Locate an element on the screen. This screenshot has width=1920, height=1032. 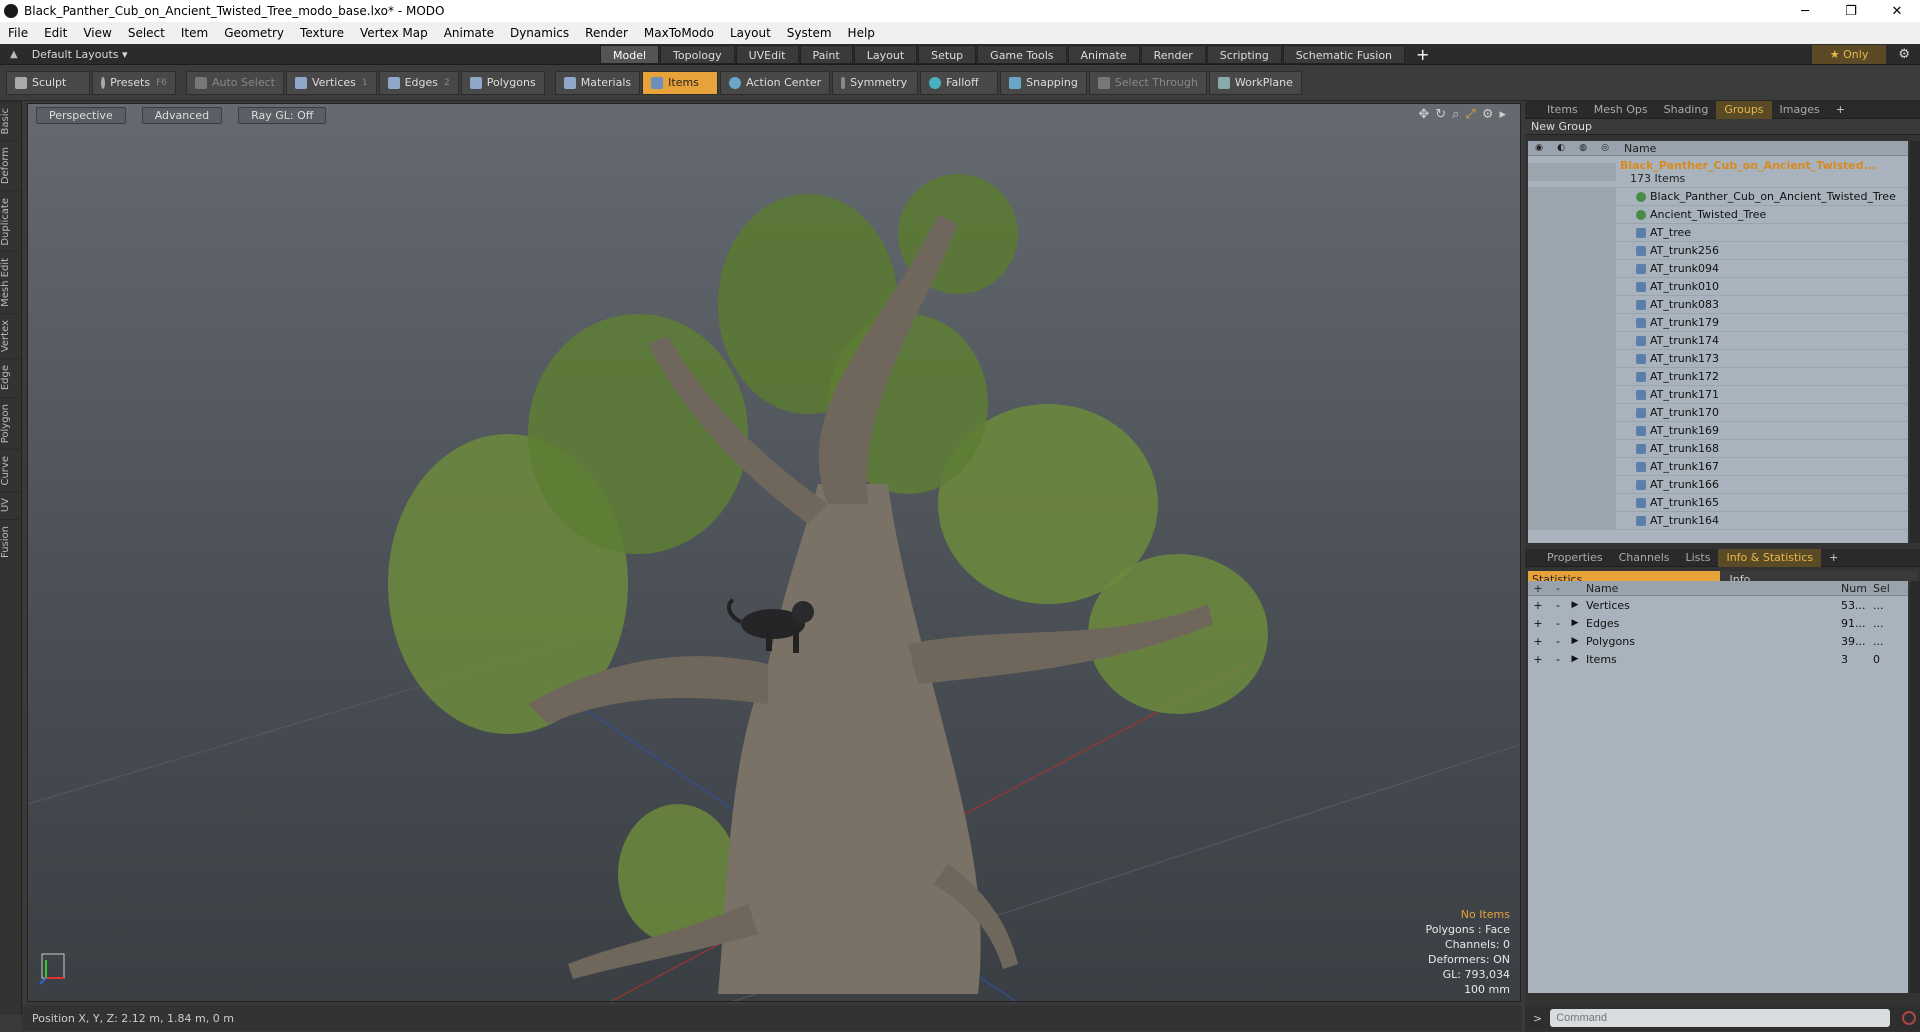
lock-icon: ◍ is located at coordinates (1583, 148).